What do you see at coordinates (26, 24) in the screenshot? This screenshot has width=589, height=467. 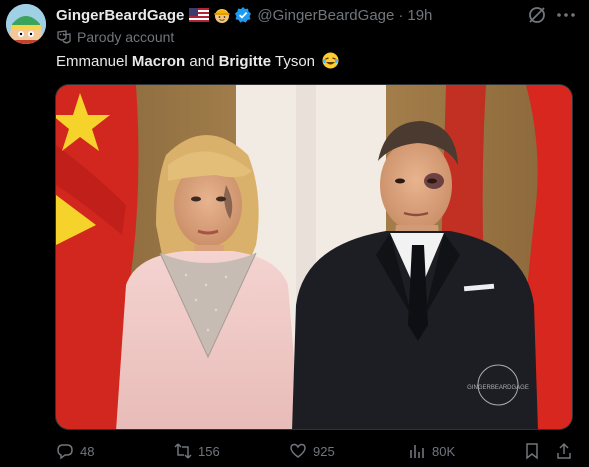 I see `avatar` at bounding box center [26, 24].